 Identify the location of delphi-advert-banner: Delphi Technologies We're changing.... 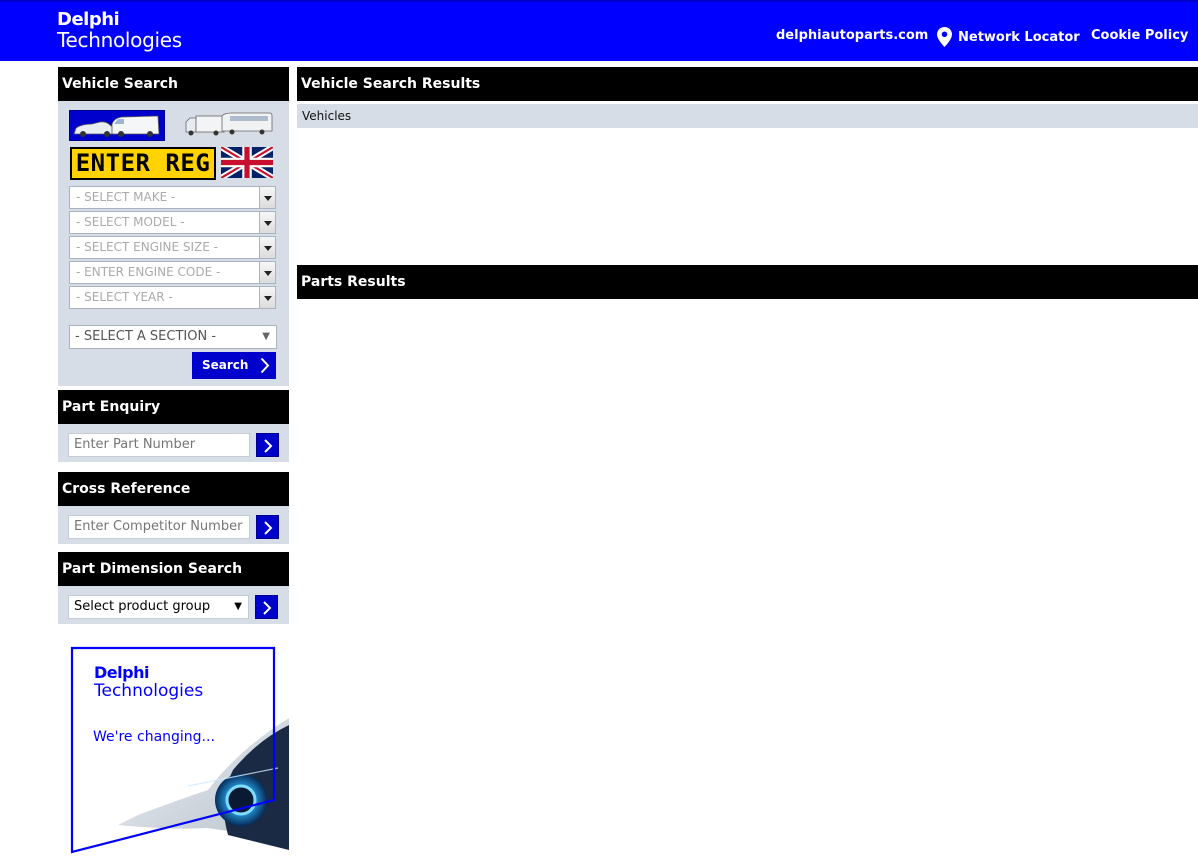
(173, 750).